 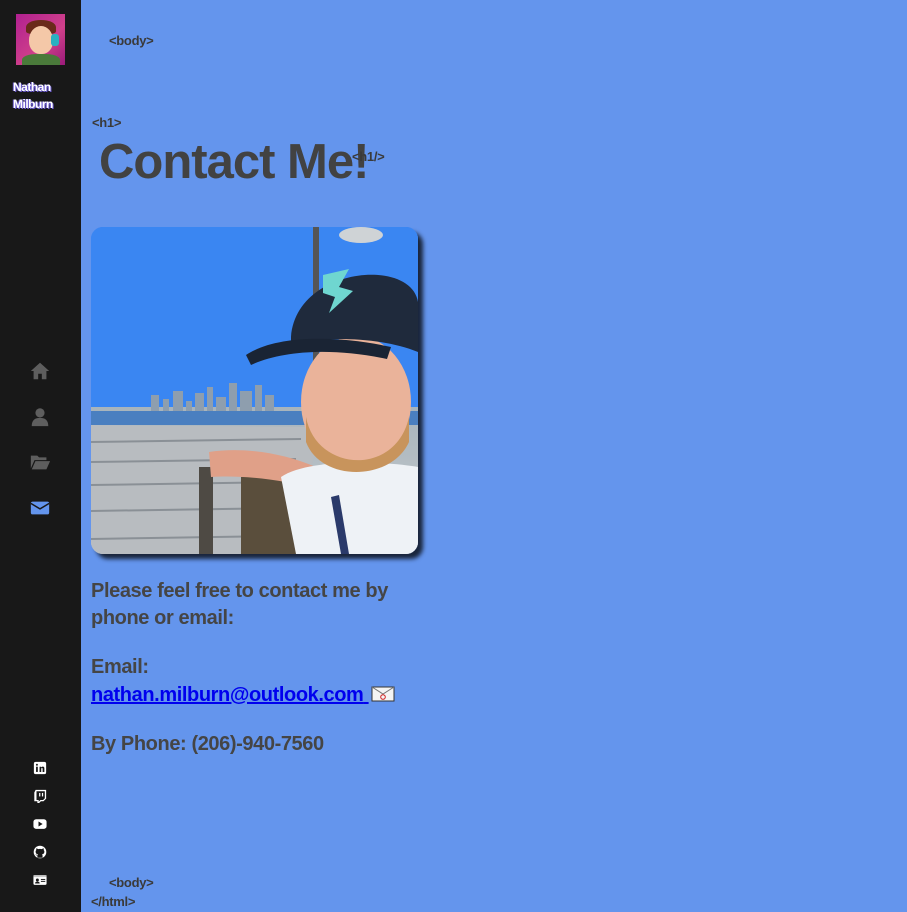 What do you see at coordinates (120, 667) in the screenshot?
I see `email-label: Email:` at bounding box center [120, 667].